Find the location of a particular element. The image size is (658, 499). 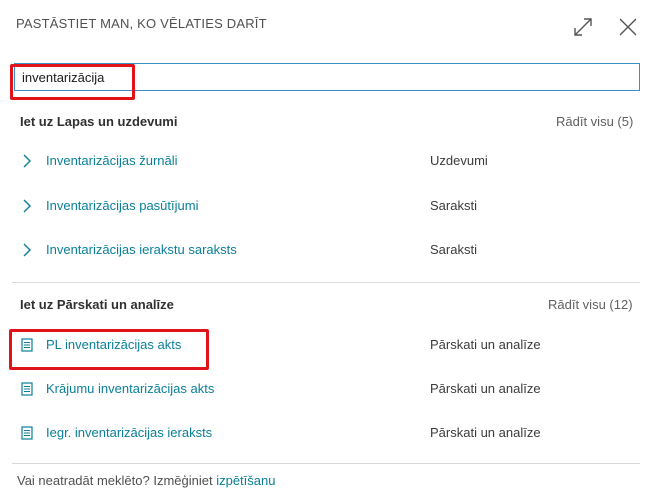

section-heading-pages: Iet uz Lapas un uzdevumi is located at coordinates (99, 121).